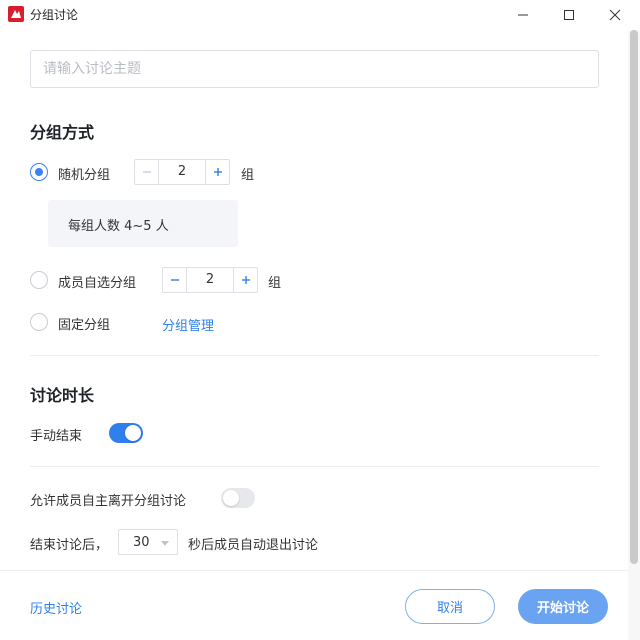 The width and height of the screenshot is (640, 640). I want to click on end-prefix-label: 结束讨论后，, so click(69, 545).